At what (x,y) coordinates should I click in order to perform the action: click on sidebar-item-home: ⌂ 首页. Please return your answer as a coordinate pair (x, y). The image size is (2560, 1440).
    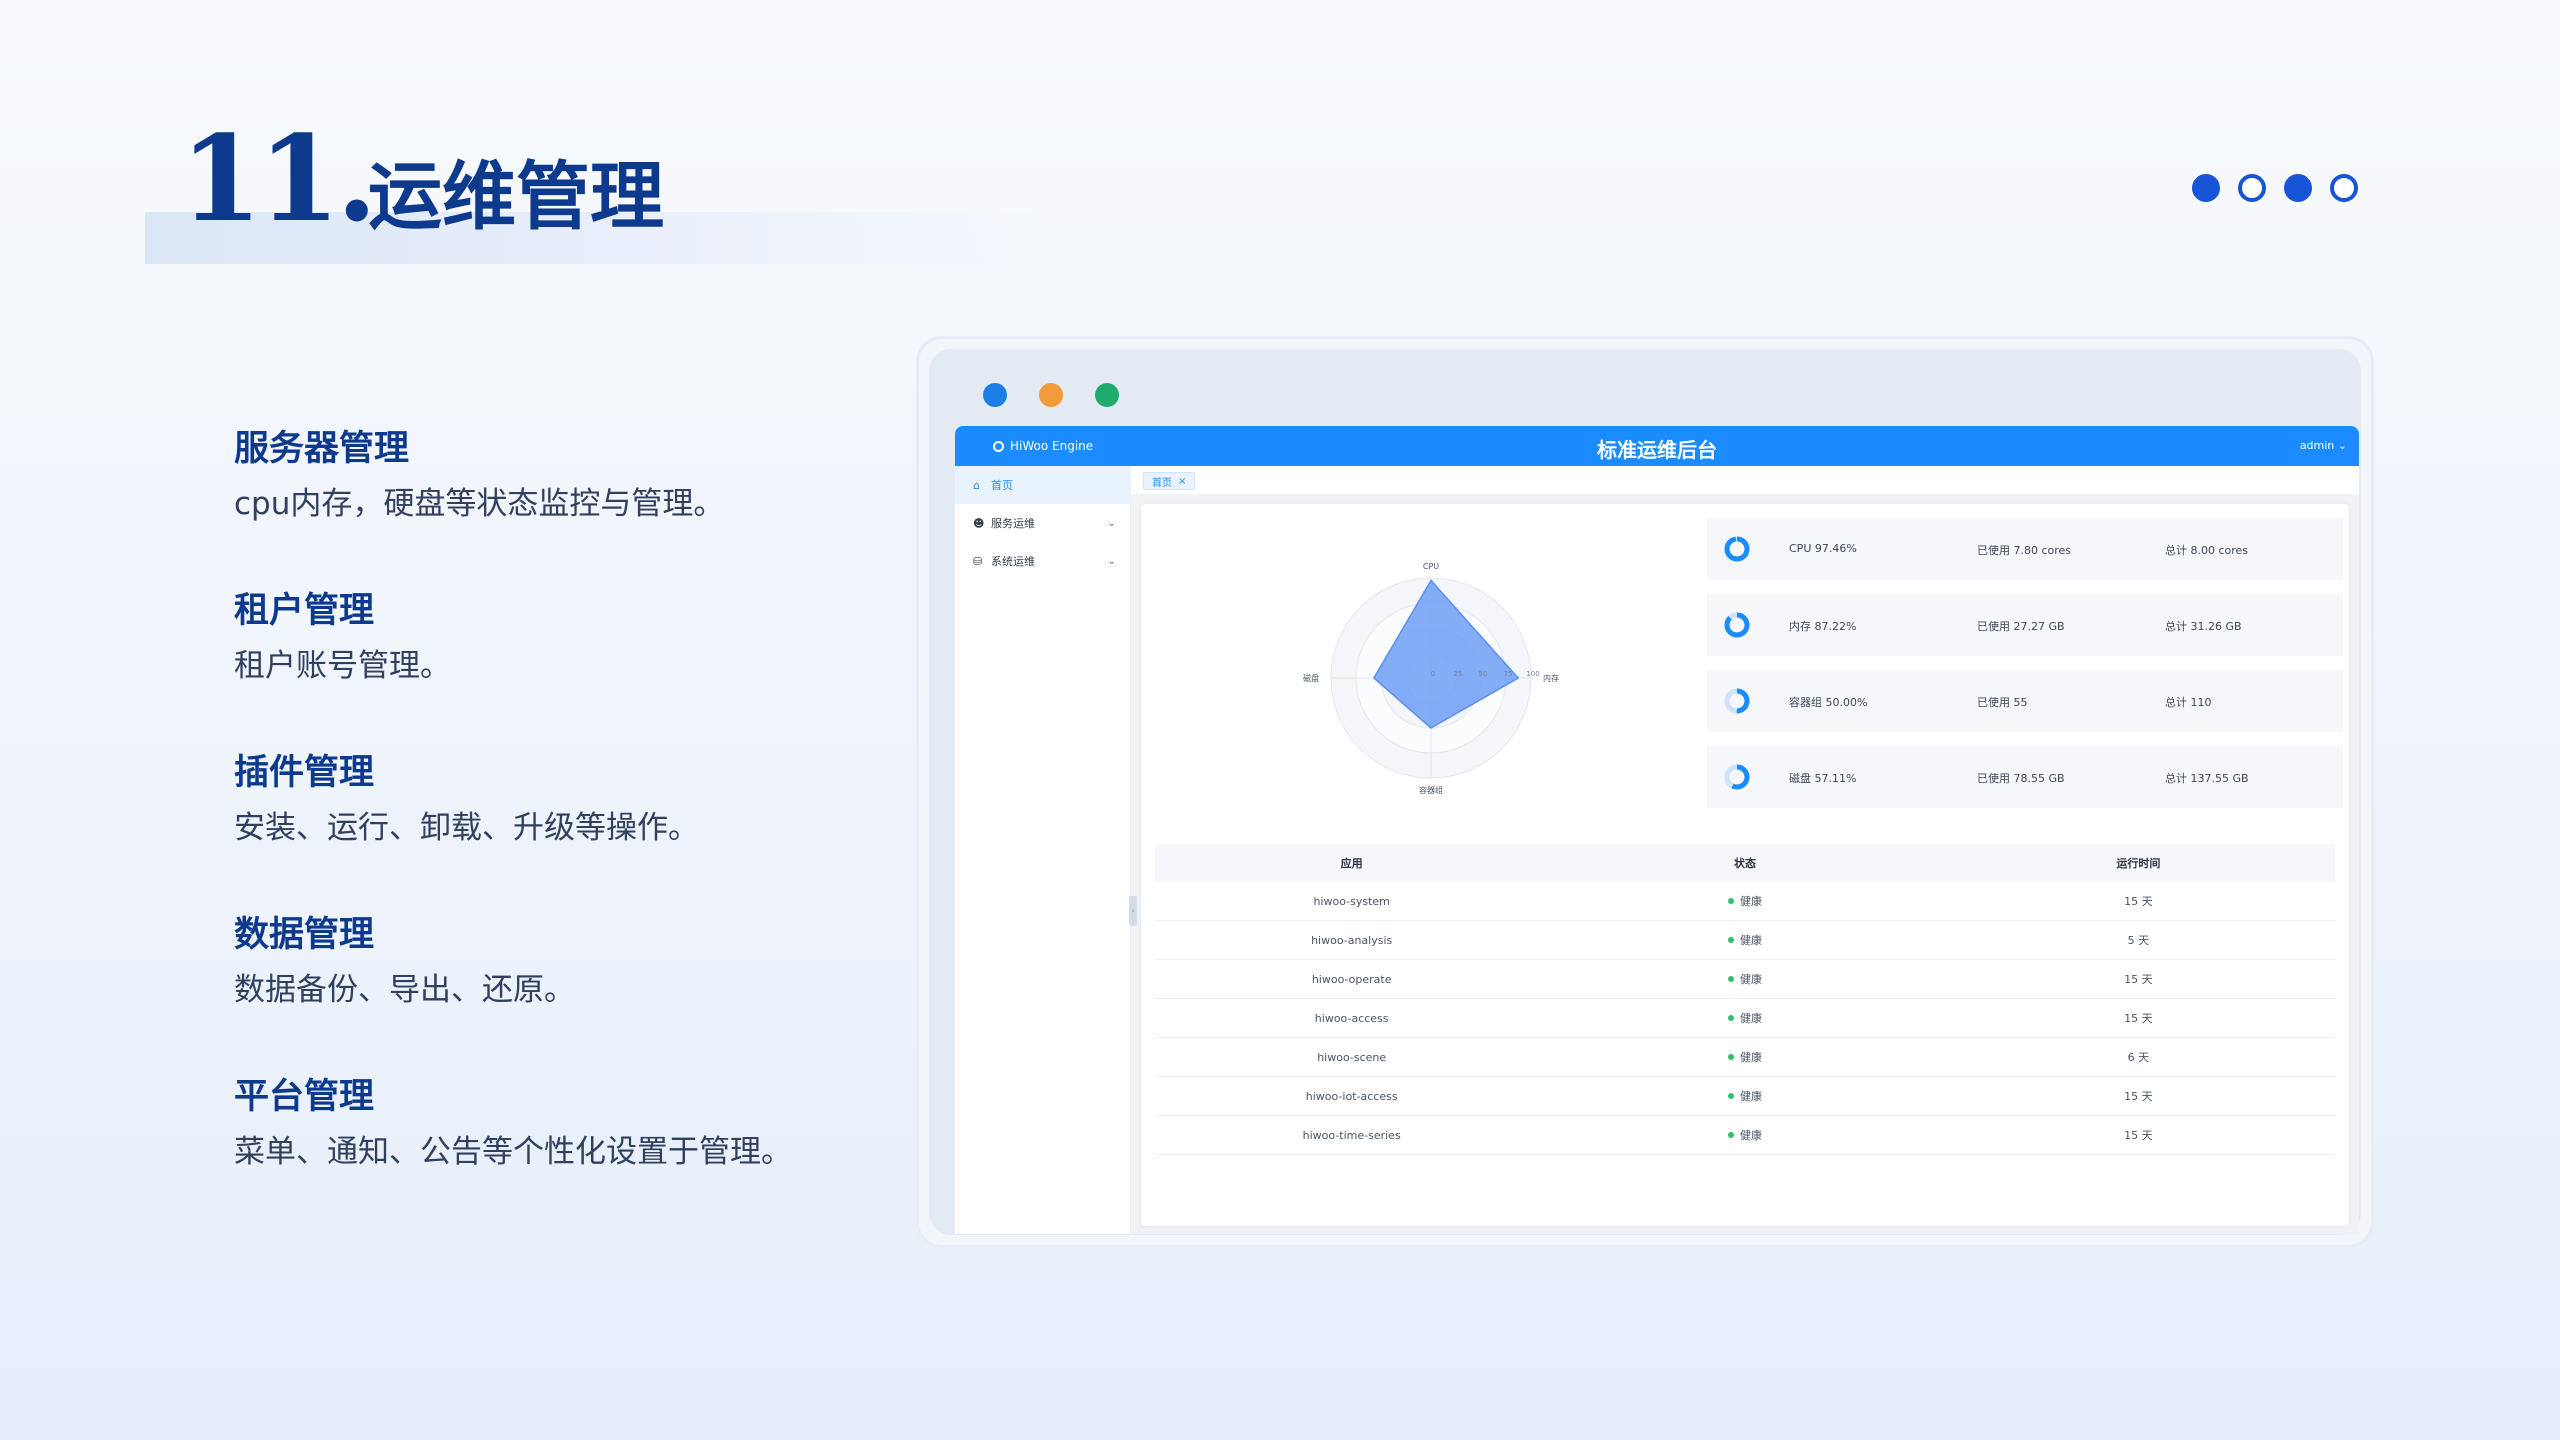
    Looking at the image, I should click on (1042, 485).